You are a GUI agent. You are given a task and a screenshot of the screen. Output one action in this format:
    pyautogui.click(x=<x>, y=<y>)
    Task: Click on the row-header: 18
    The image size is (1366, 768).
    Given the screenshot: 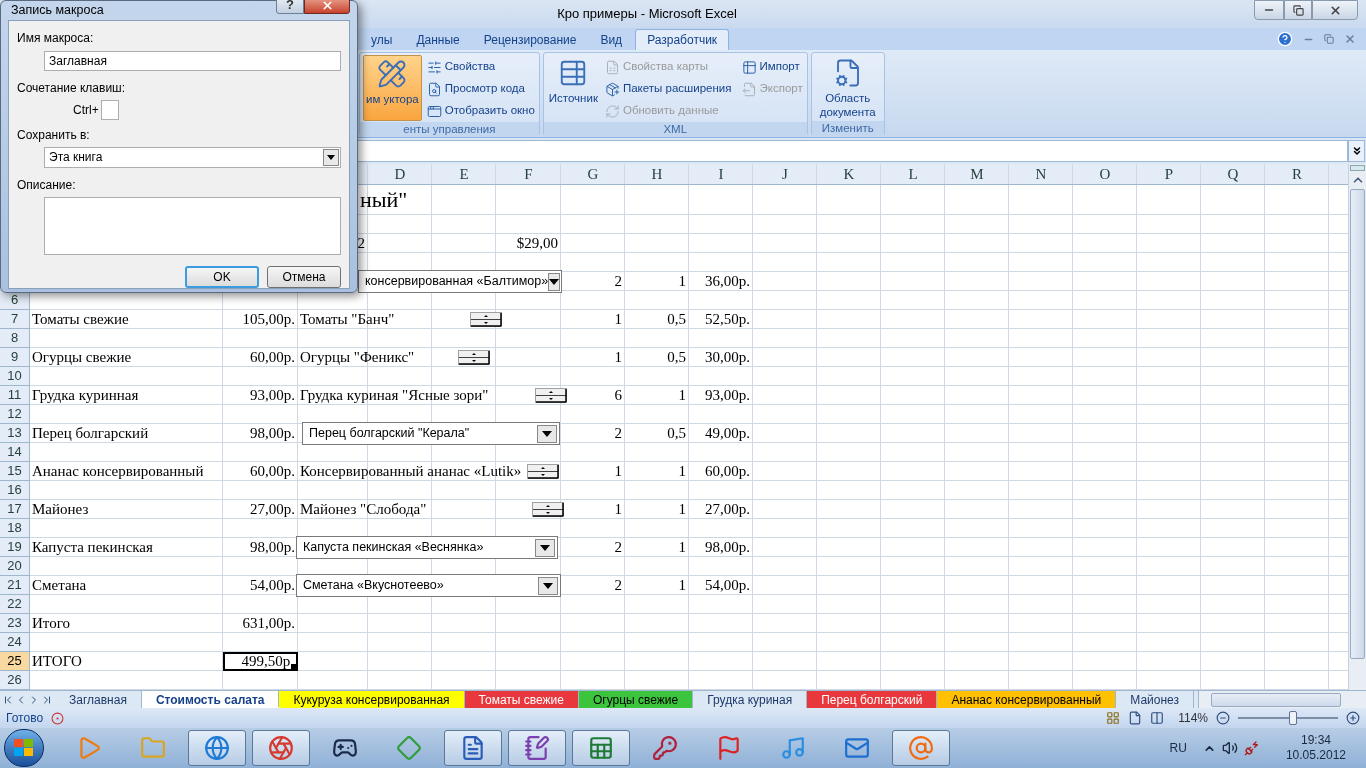 What is the action you would take?
    pyautogui.click(x=15, y=528)
    